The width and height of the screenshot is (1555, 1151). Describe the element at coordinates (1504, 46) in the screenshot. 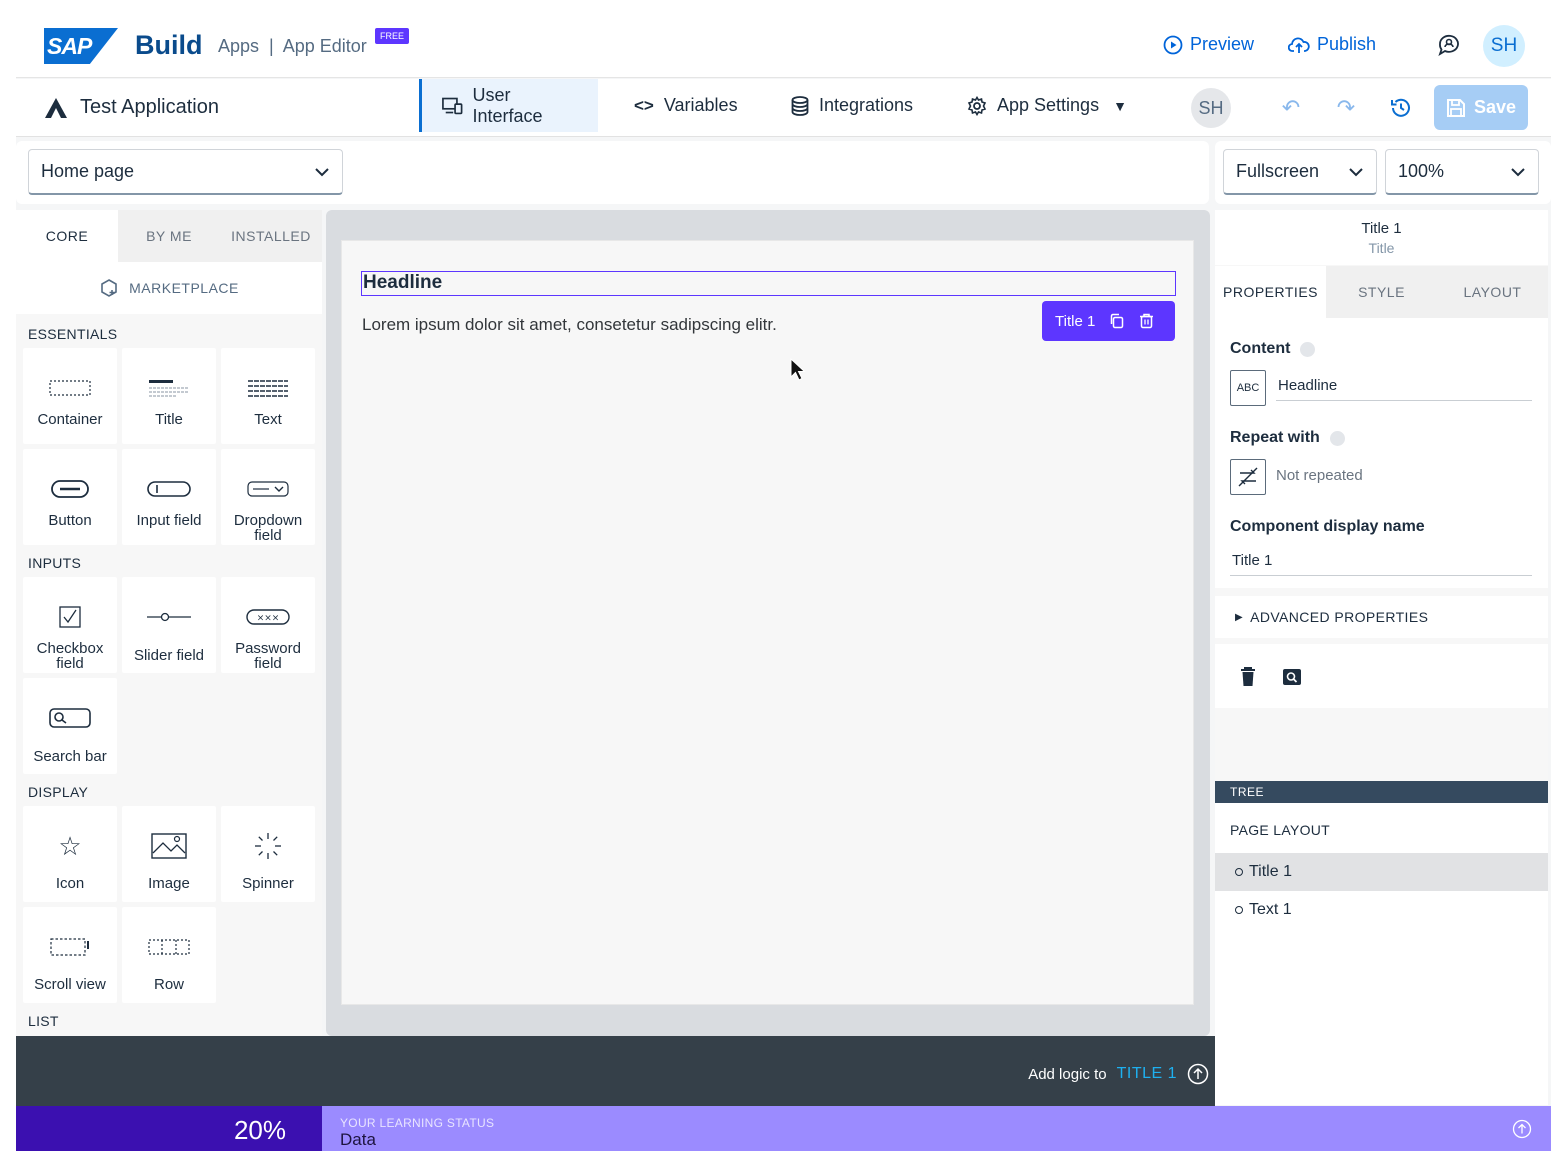

I see `user-avatar: SH` at that location.